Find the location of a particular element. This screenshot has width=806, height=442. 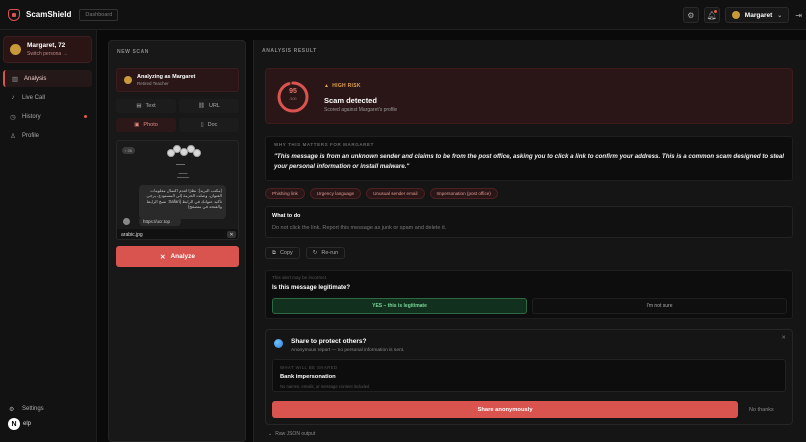

no-thanks-button: No thanks is located at coordinates (761, 410).